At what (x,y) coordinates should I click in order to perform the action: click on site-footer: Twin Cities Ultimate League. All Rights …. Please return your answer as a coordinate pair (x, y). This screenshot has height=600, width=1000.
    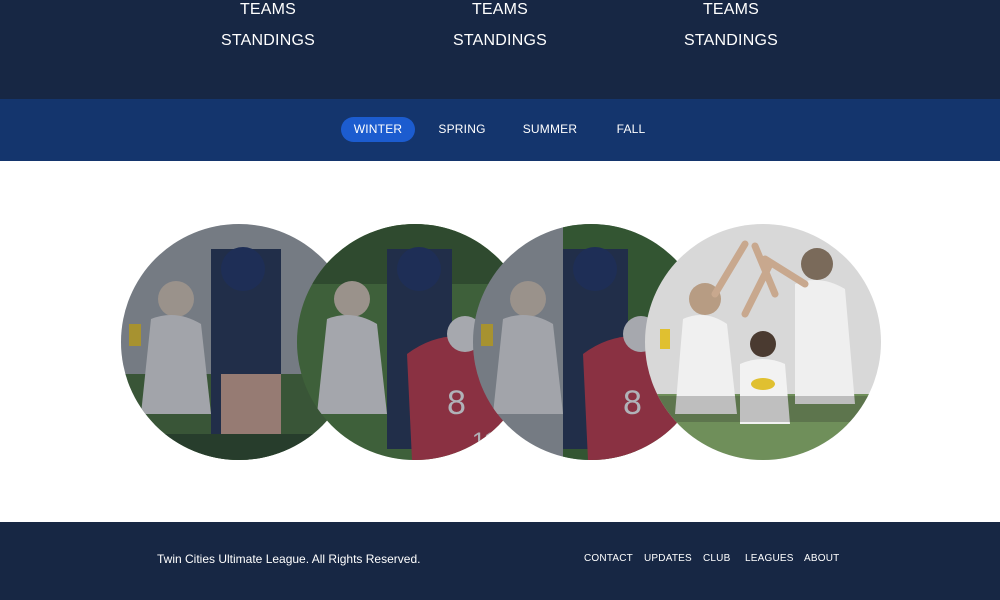
    Looking at the image, I should click on (500, 561).